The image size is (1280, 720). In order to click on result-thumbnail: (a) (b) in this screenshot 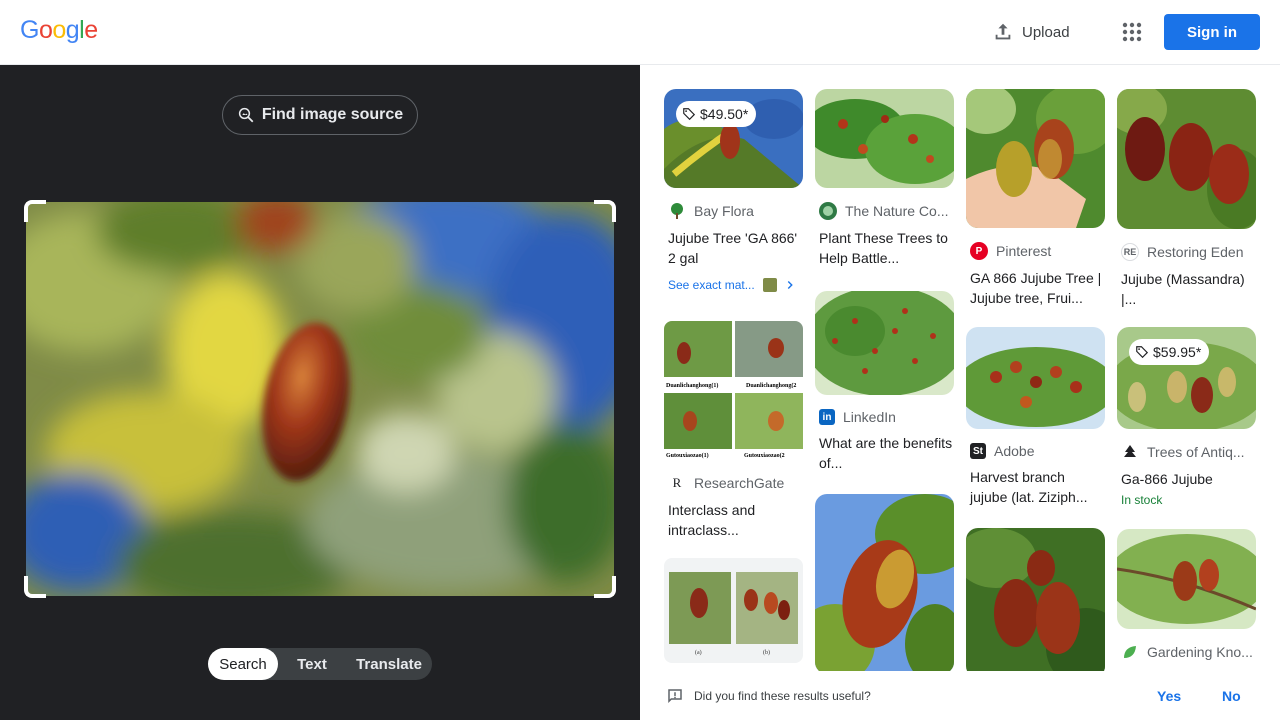, I will do `click(733, 610)`.